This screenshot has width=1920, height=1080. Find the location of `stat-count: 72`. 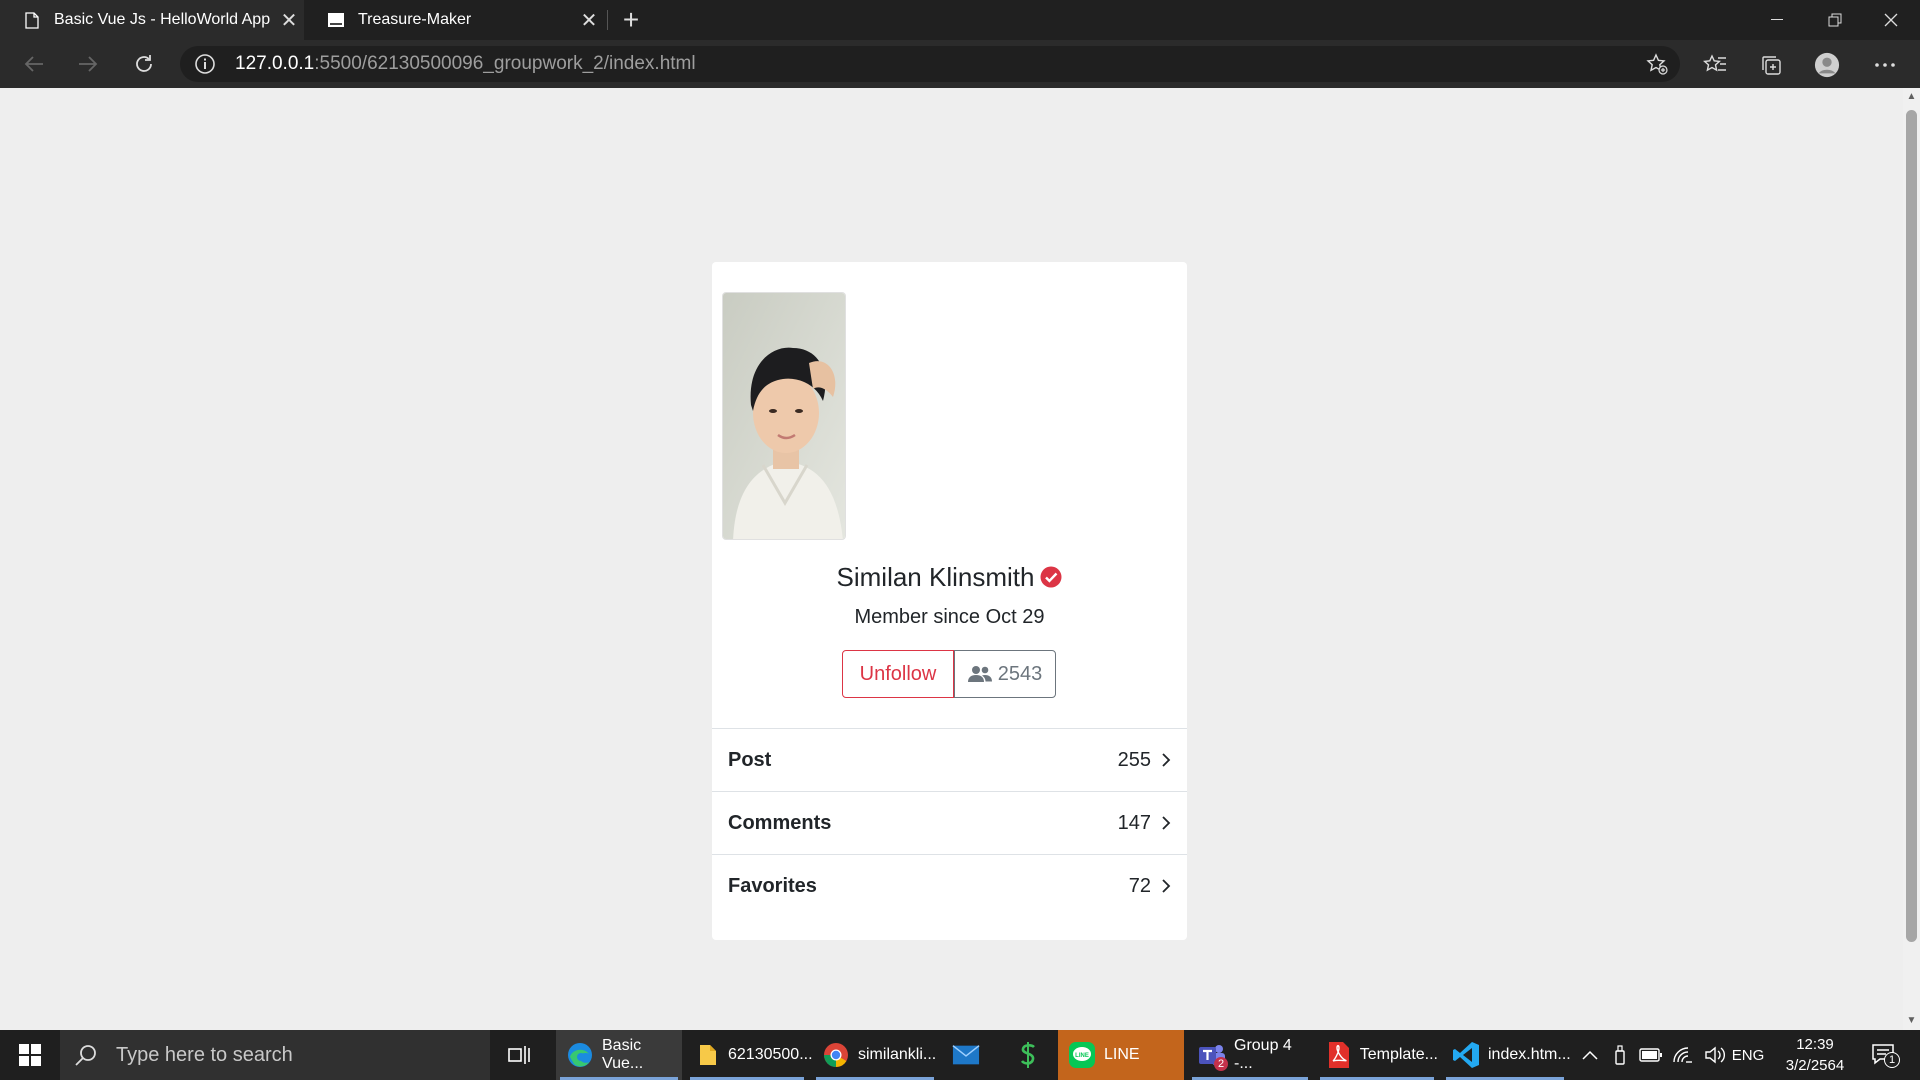

stat-count: 72 is located at coordinates (1139, 885).